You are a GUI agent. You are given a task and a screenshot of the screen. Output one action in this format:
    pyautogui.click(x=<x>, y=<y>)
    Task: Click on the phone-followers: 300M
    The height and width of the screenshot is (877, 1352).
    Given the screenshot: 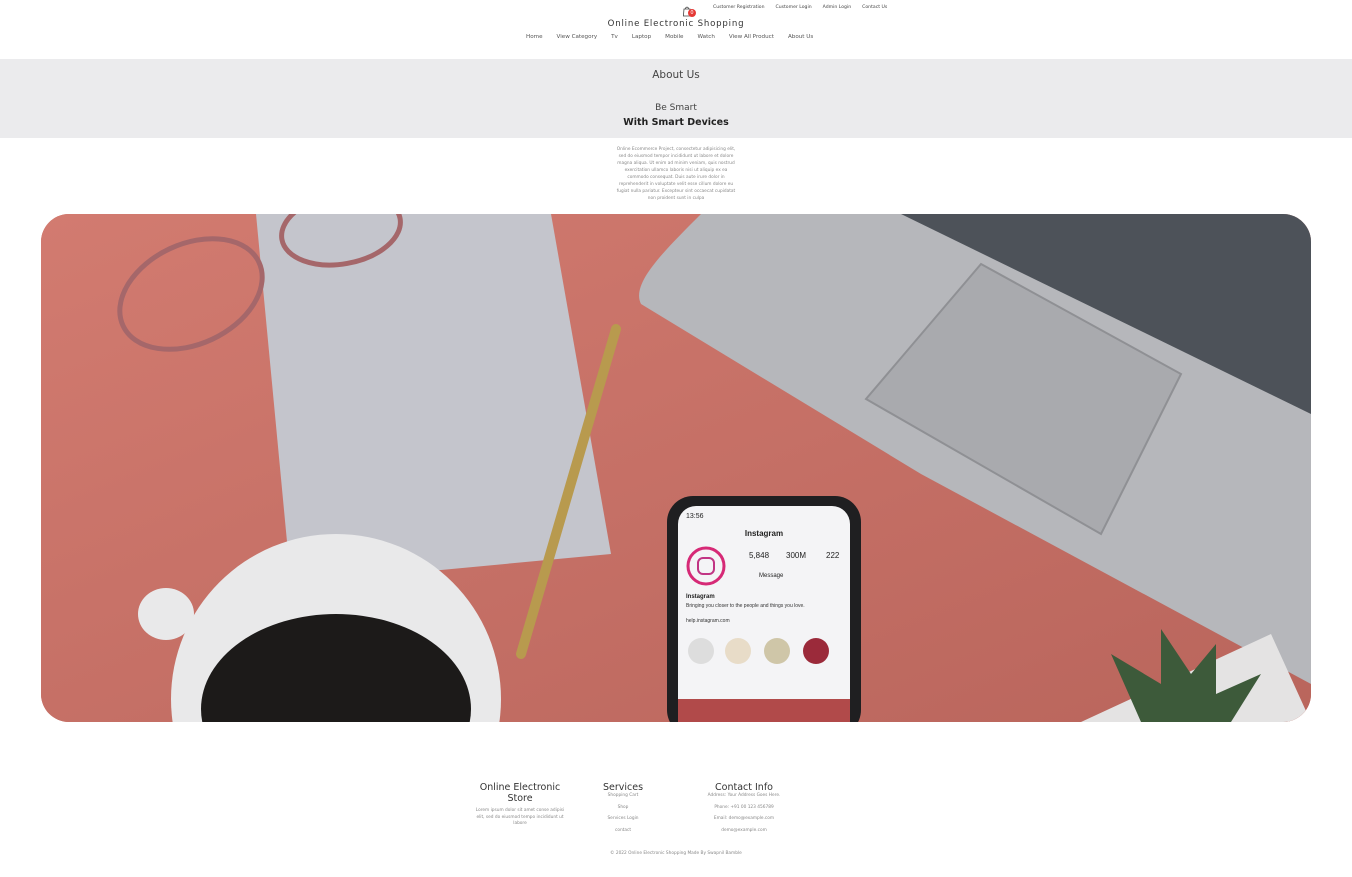 What is the action you would take?
    pyautogui.click(x=796, y=555)
    